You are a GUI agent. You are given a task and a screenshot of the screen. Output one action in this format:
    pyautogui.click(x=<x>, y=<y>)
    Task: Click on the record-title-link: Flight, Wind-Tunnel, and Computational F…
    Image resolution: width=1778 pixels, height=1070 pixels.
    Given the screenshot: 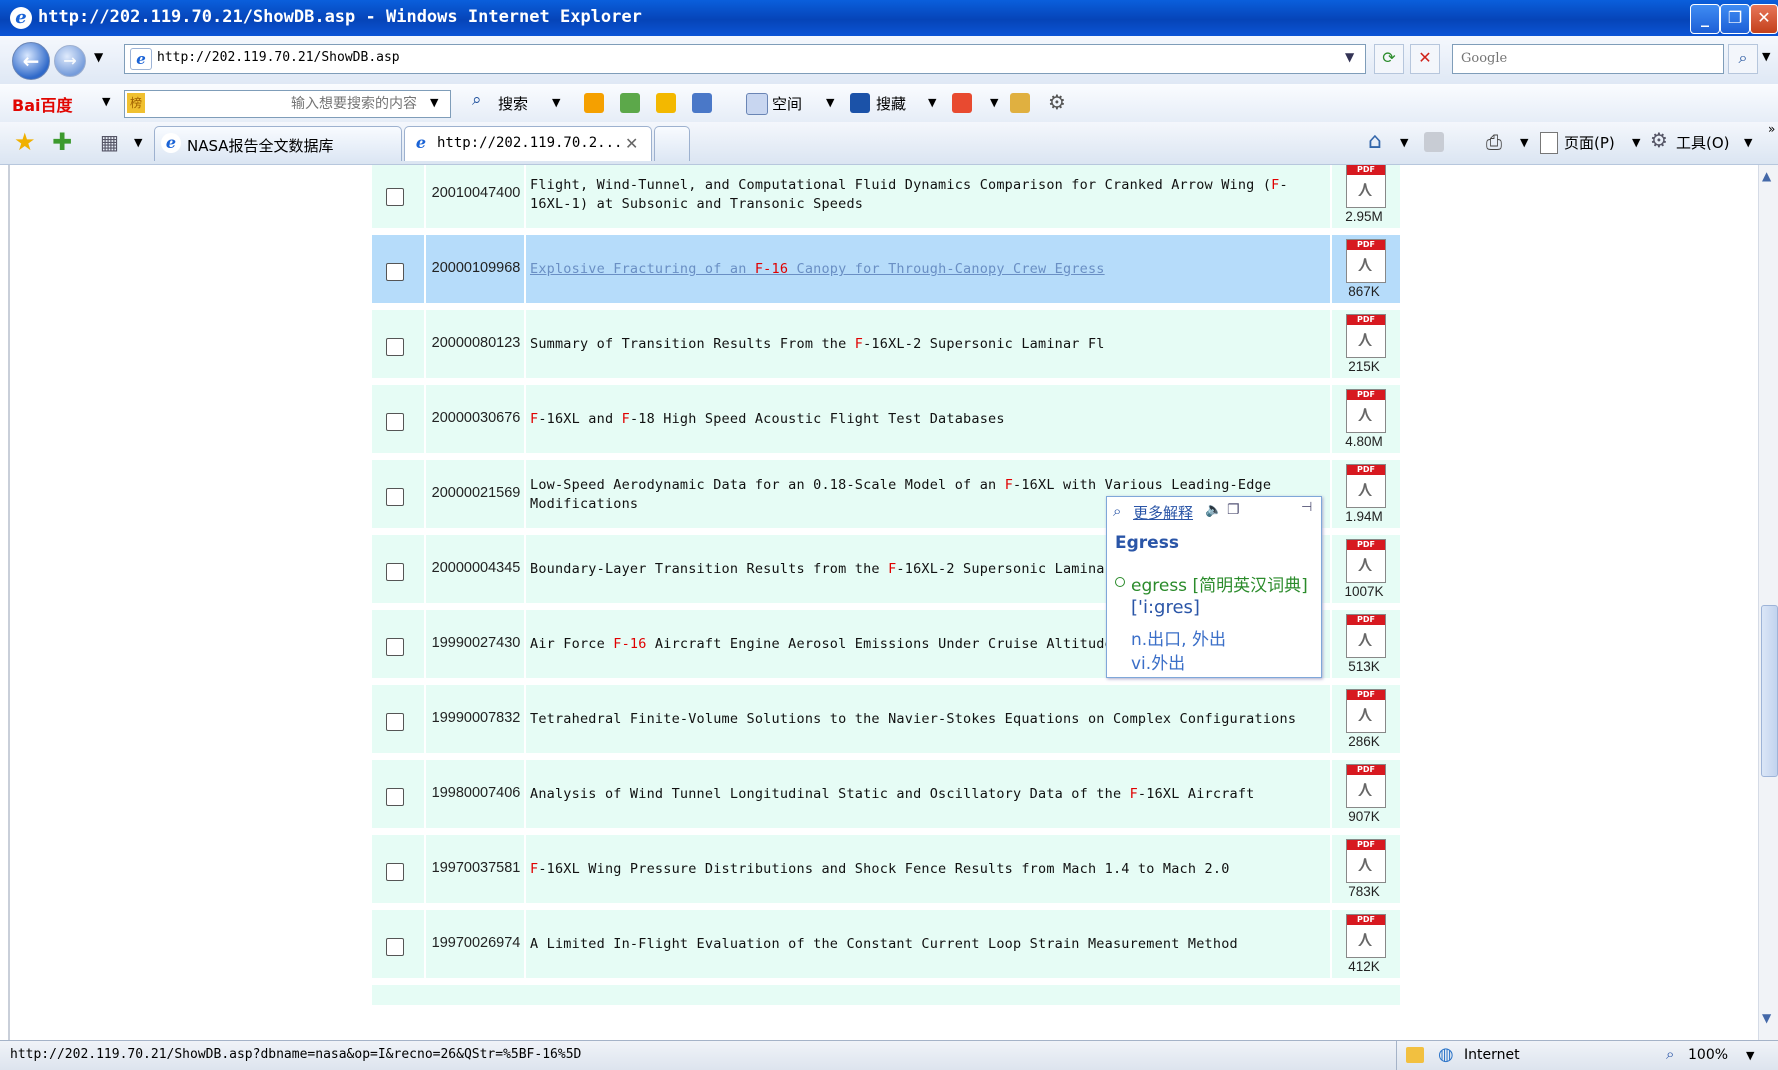 What is the action you would take?
    pyautogui.click(x=925, y=195)
    